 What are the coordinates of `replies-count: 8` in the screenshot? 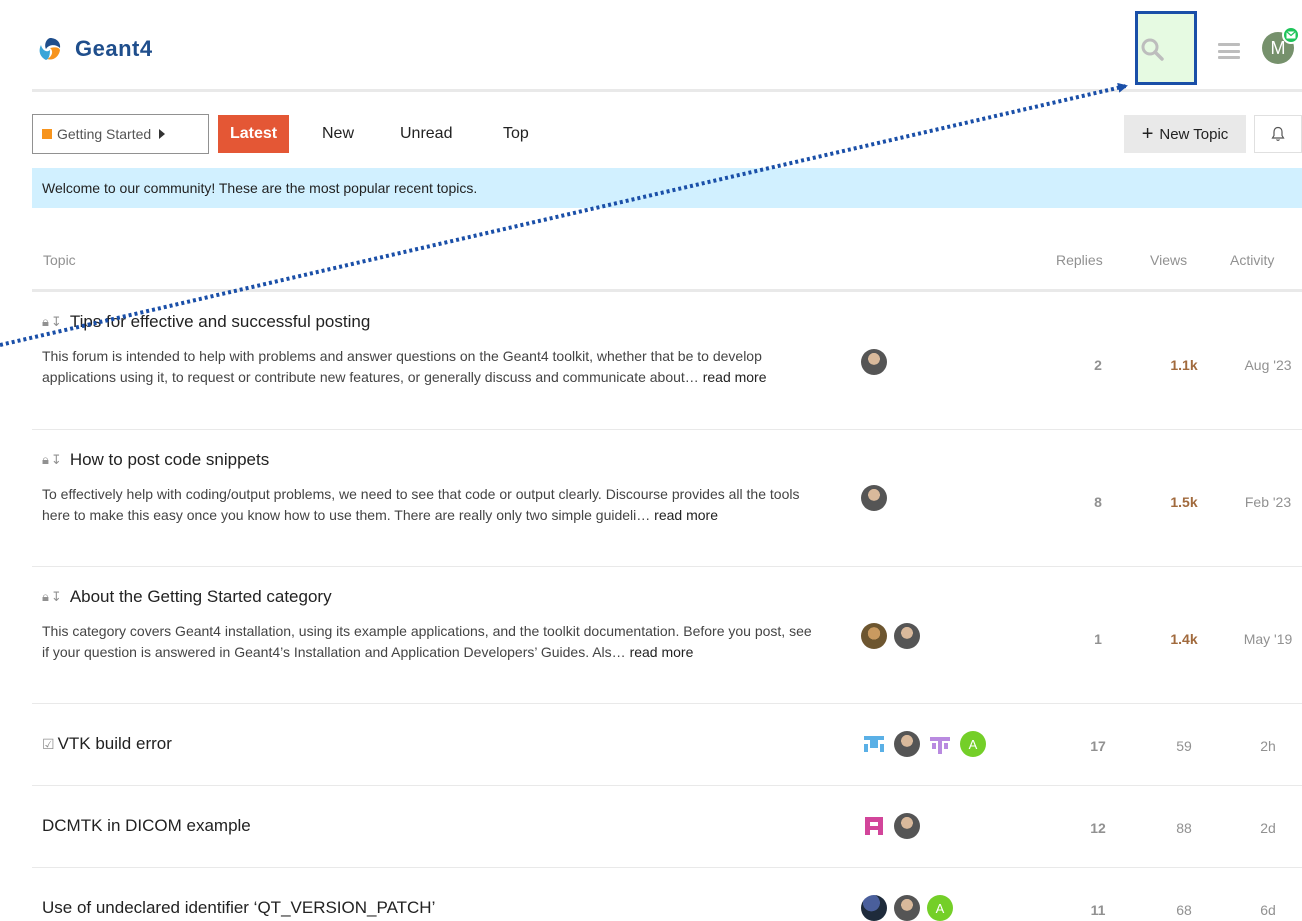 It's located at (1098, 502).